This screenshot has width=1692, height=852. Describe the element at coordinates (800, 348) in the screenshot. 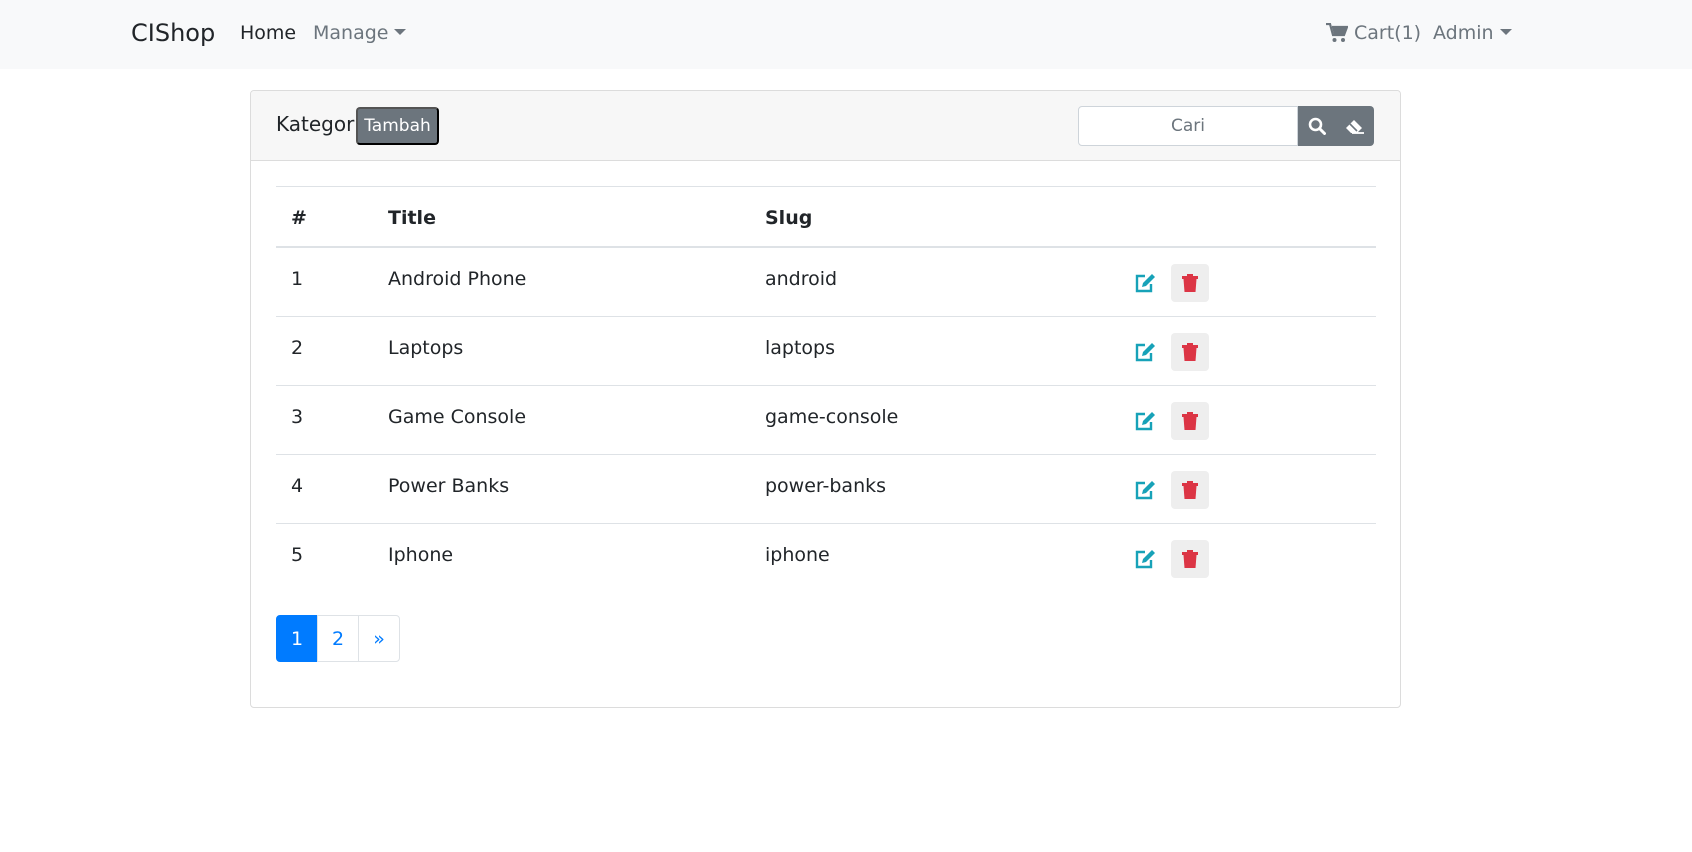

I see `row-slug: laptops` at that location.